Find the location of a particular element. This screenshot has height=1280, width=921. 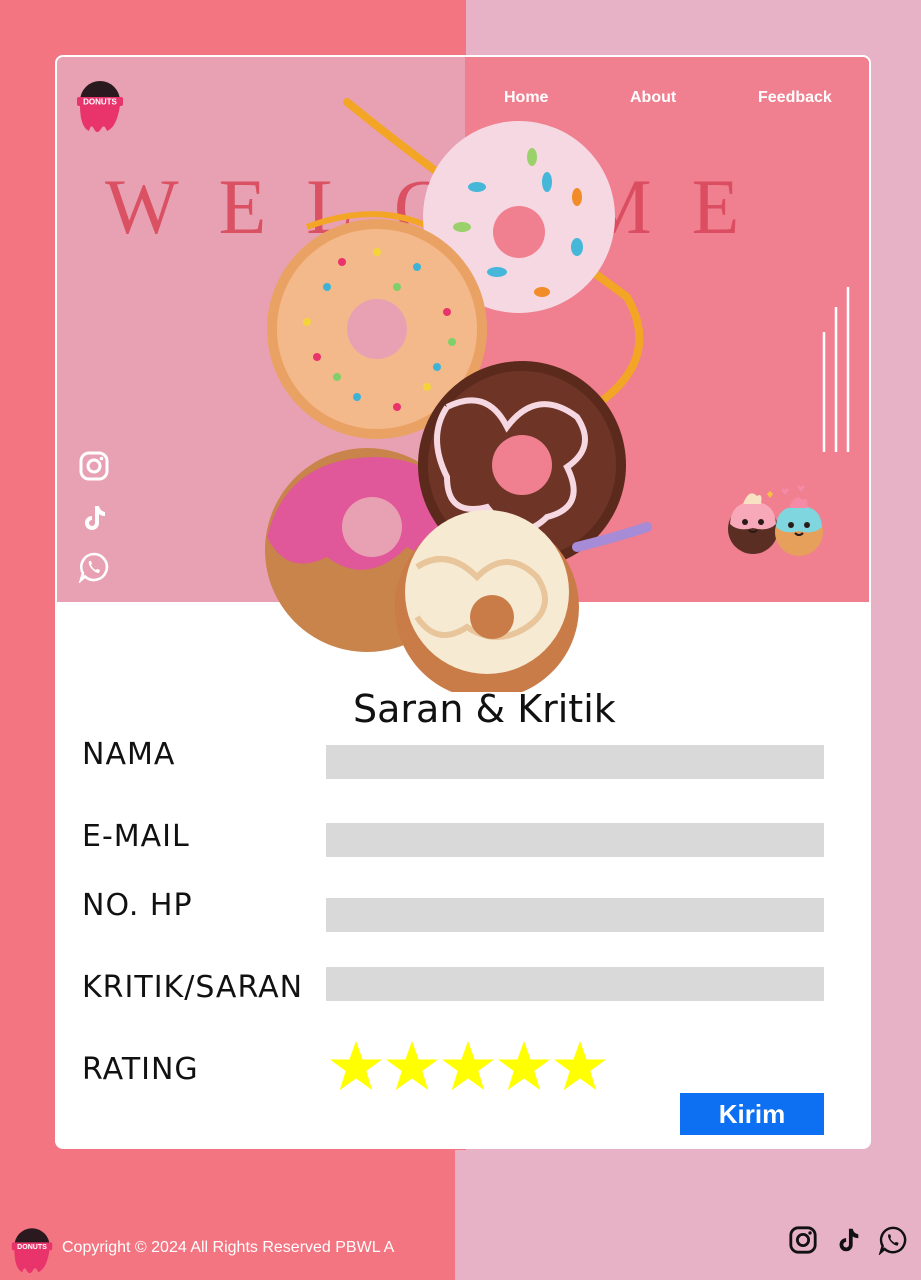

footer-instagram-icon is located at coordinates (803, 1240).